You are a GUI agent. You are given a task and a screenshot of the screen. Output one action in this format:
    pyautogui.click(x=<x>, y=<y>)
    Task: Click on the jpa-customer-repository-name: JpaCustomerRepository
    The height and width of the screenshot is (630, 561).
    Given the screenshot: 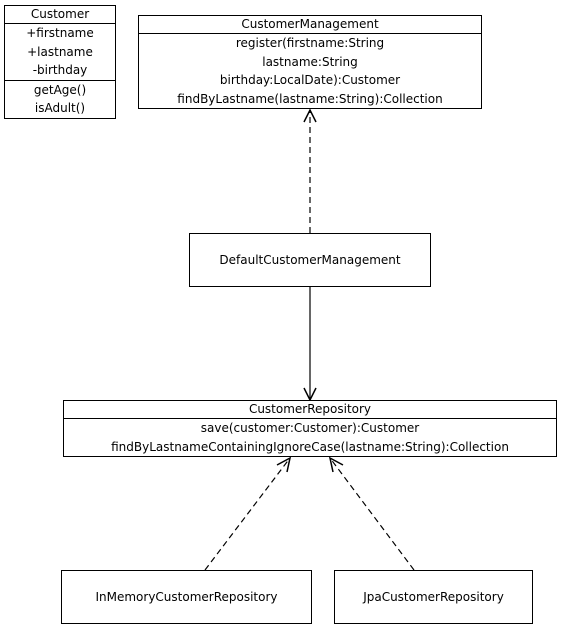 What is the action you would take?
    pyautogui.click(x=433, y=597)
    